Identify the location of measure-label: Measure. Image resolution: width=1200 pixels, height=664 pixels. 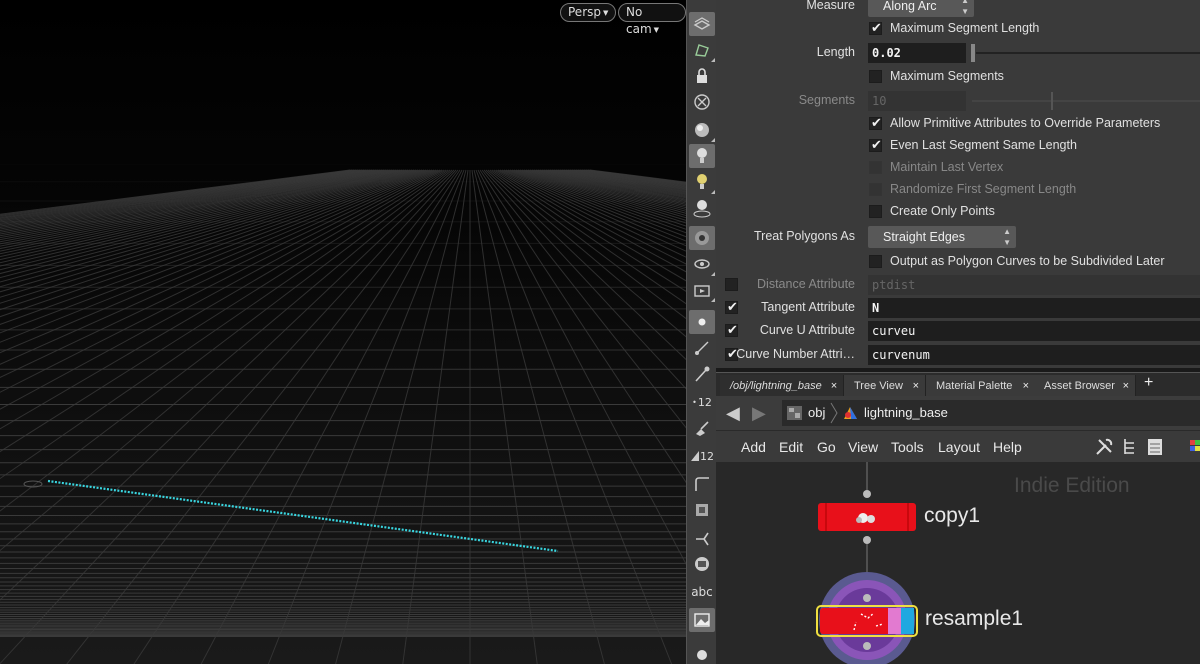
(830, 6).